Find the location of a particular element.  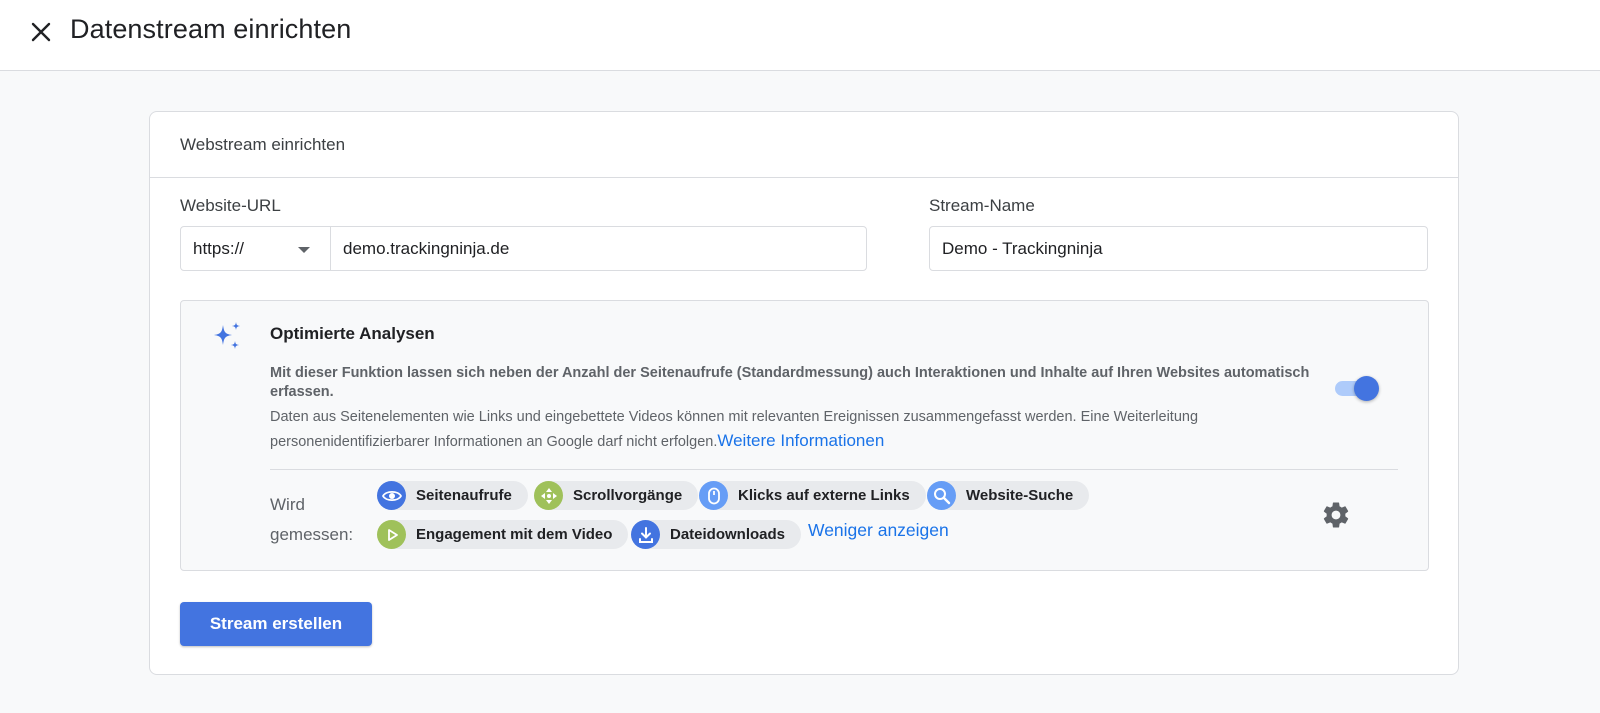

chip-label: Dateidownloads is located at coordinates (728, 534).